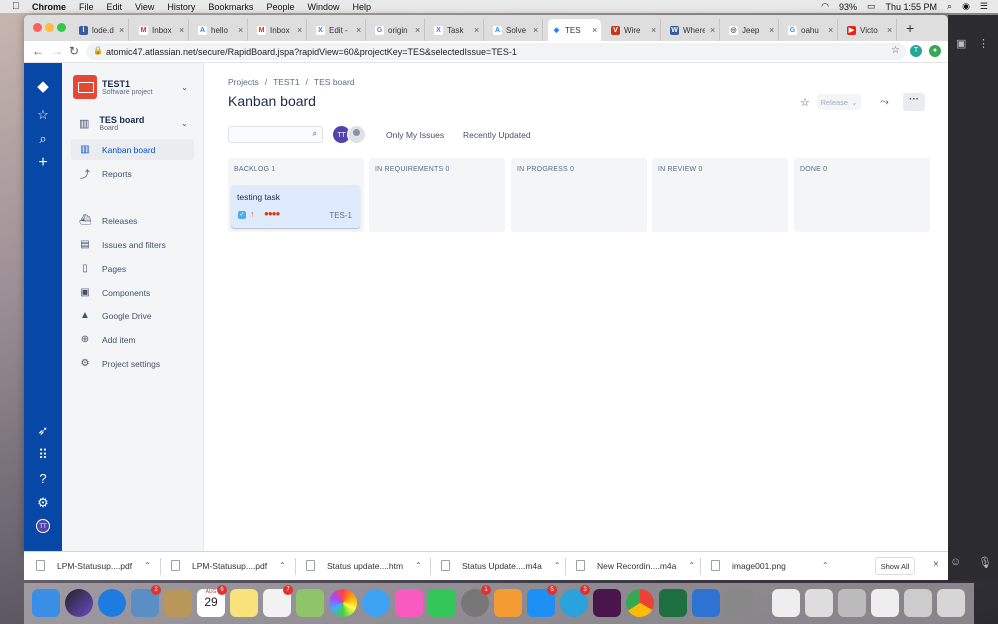  I want to click on microphone-icon: 🎙, so click(985, 562).